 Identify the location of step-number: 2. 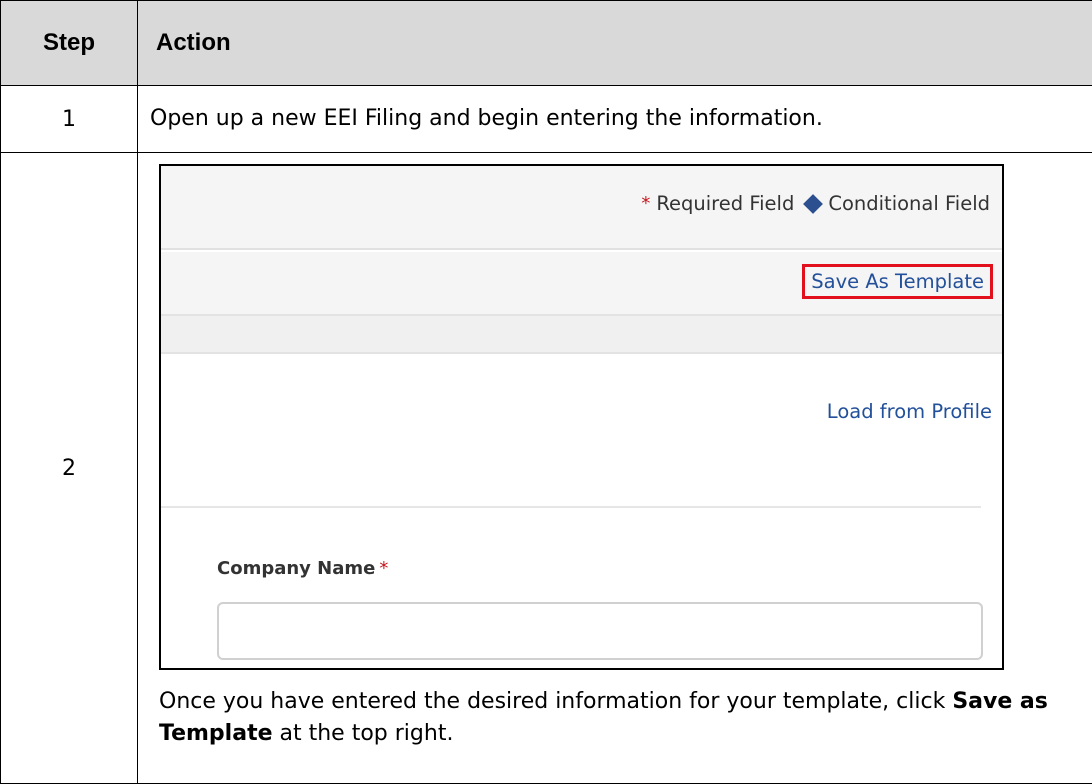
(69, 468).